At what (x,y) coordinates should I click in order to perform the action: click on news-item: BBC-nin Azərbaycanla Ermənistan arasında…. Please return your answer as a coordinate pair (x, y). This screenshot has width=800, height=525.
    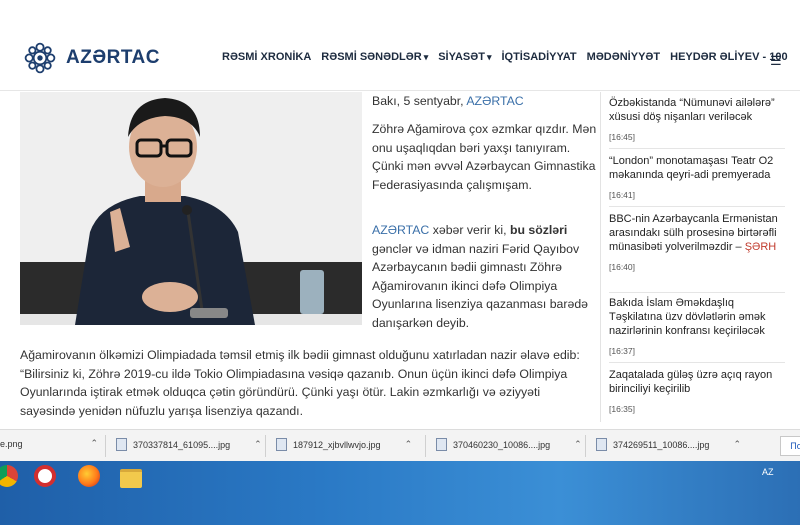
    Looking at the image, I should click on (697, 243).